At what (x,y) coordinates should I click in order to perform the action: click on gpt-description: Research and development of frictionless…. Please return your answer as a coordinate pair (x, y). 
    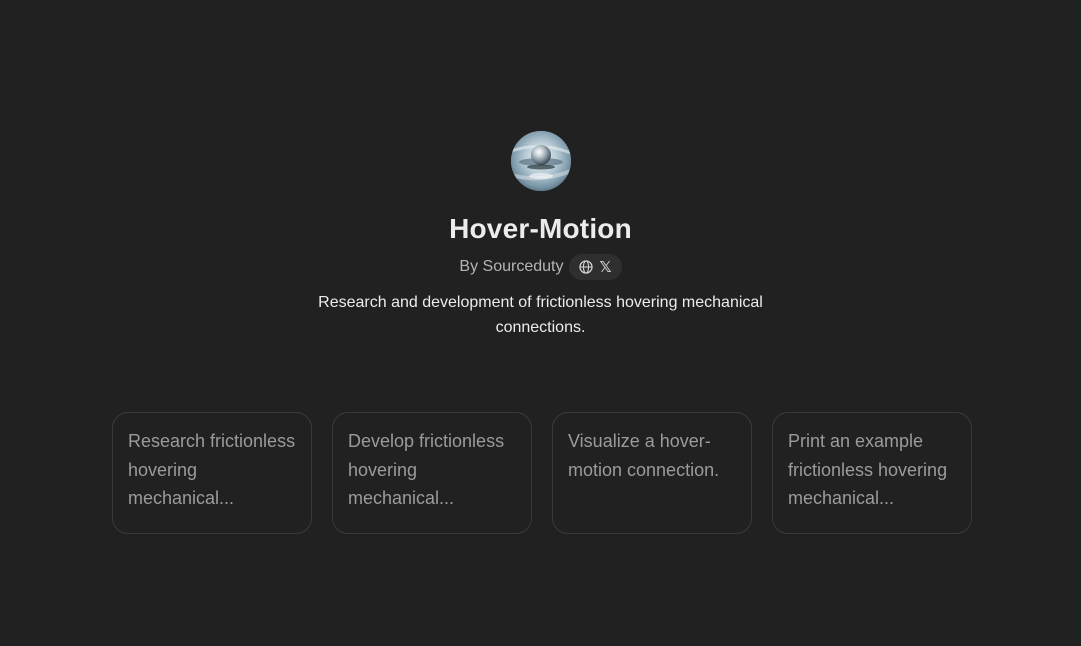
    Looking at the image, I should click on (540, 315).